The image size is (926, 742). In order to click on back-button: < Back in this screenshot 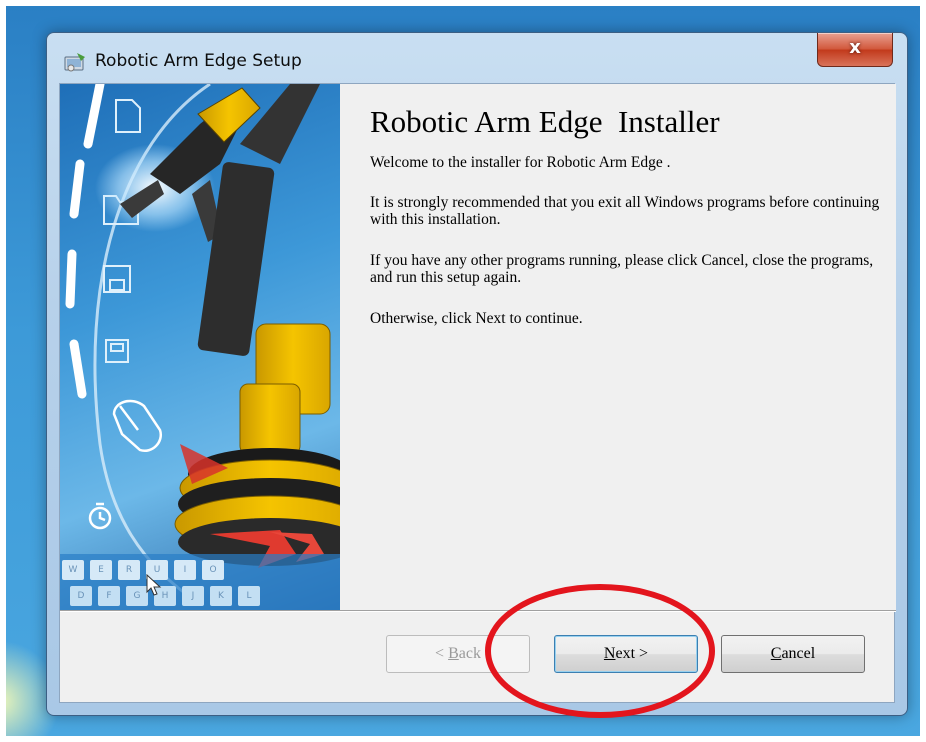, I will do `click(458, 654)`.